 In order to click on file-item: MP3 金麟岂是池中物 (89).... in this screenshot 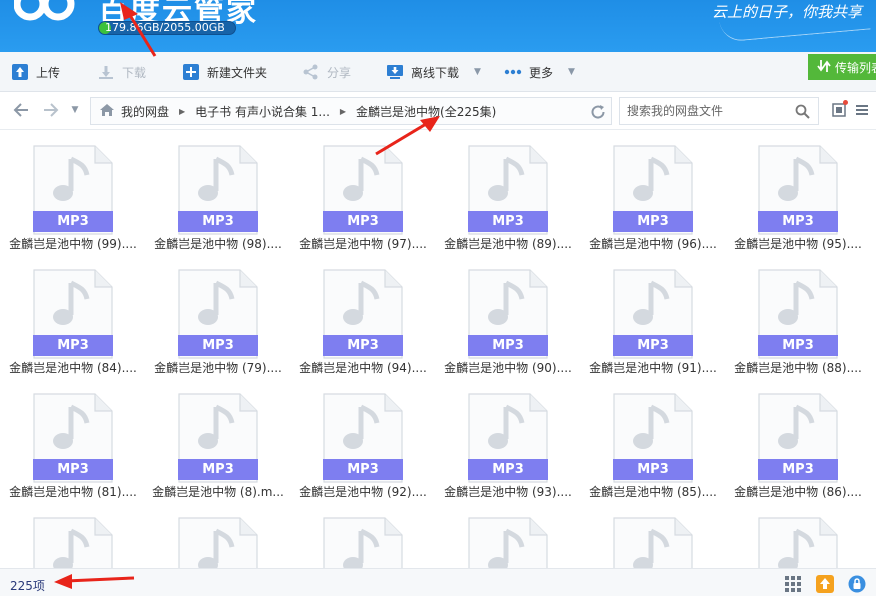, I will do `click(503, 191)`.